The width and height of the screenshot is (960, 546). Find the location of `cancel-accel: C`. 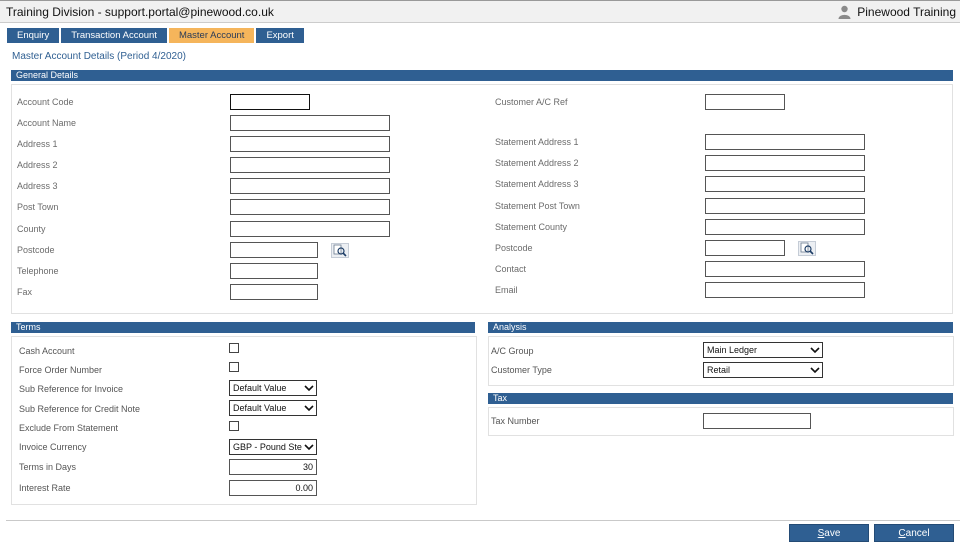

cancel-accel: C is located at coordinates (902, 533).